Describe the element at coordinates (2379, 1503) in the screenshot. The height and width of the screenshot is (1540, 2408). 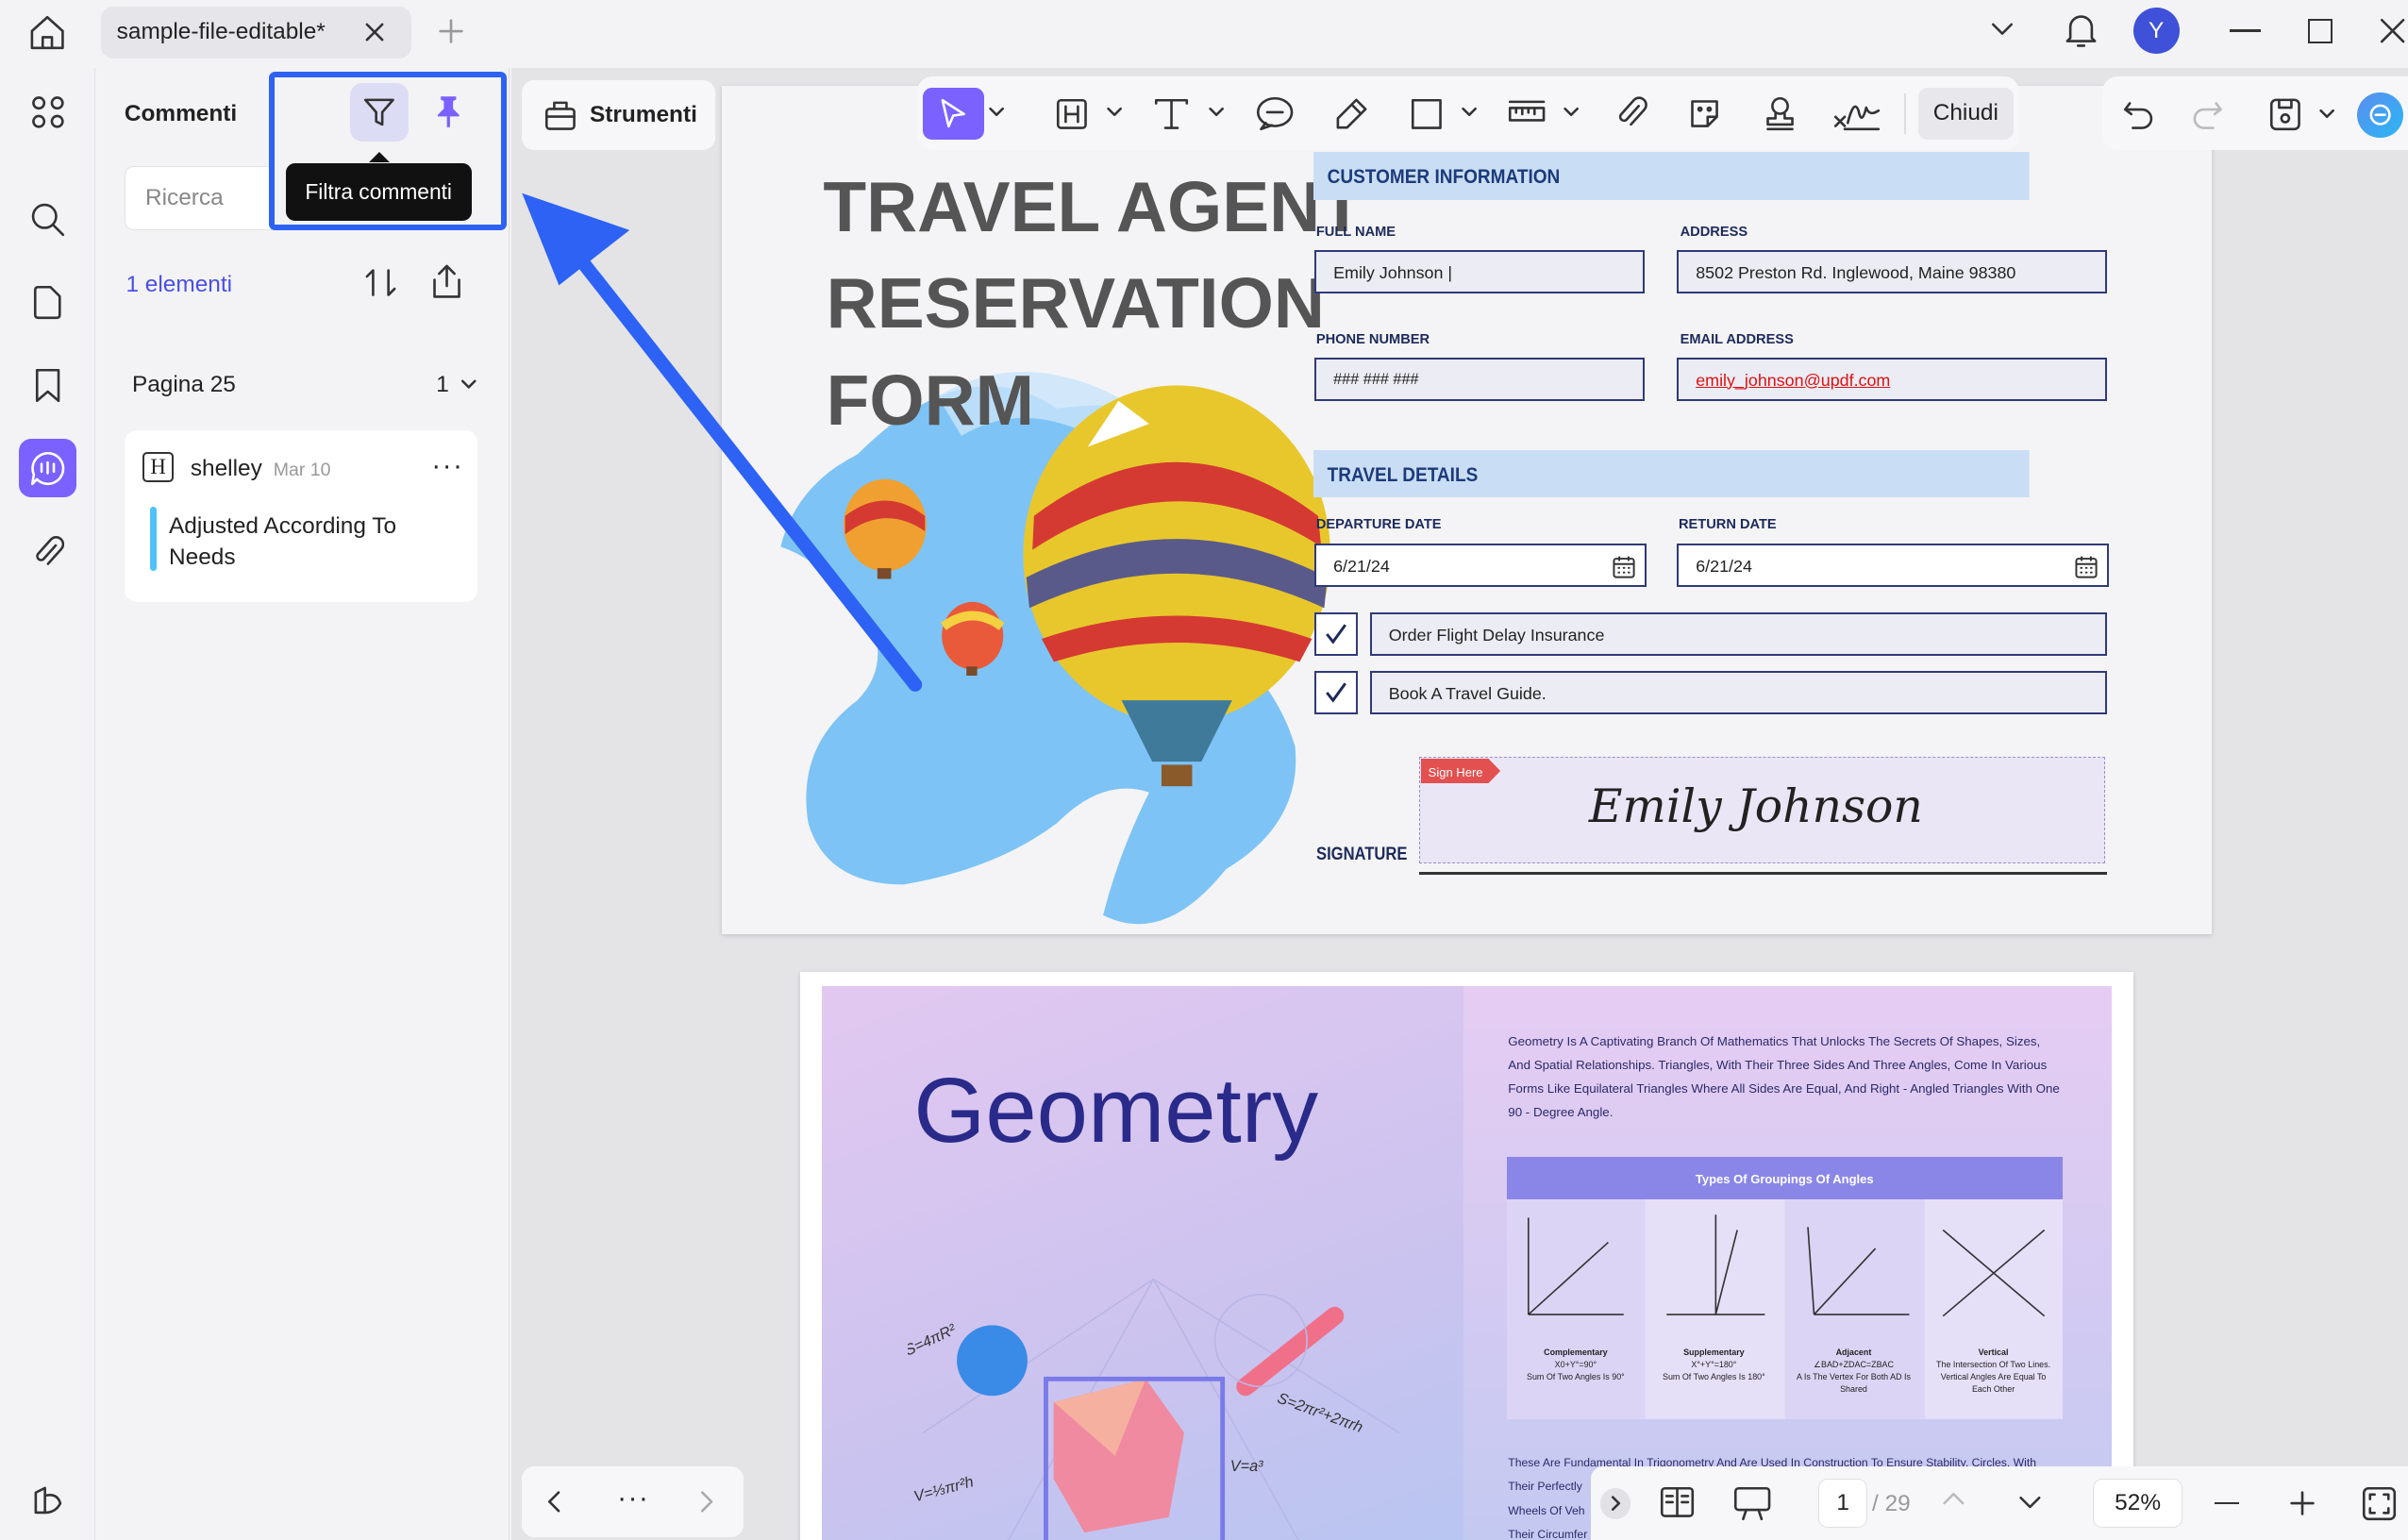
I see `fit-page-icon` at that location.